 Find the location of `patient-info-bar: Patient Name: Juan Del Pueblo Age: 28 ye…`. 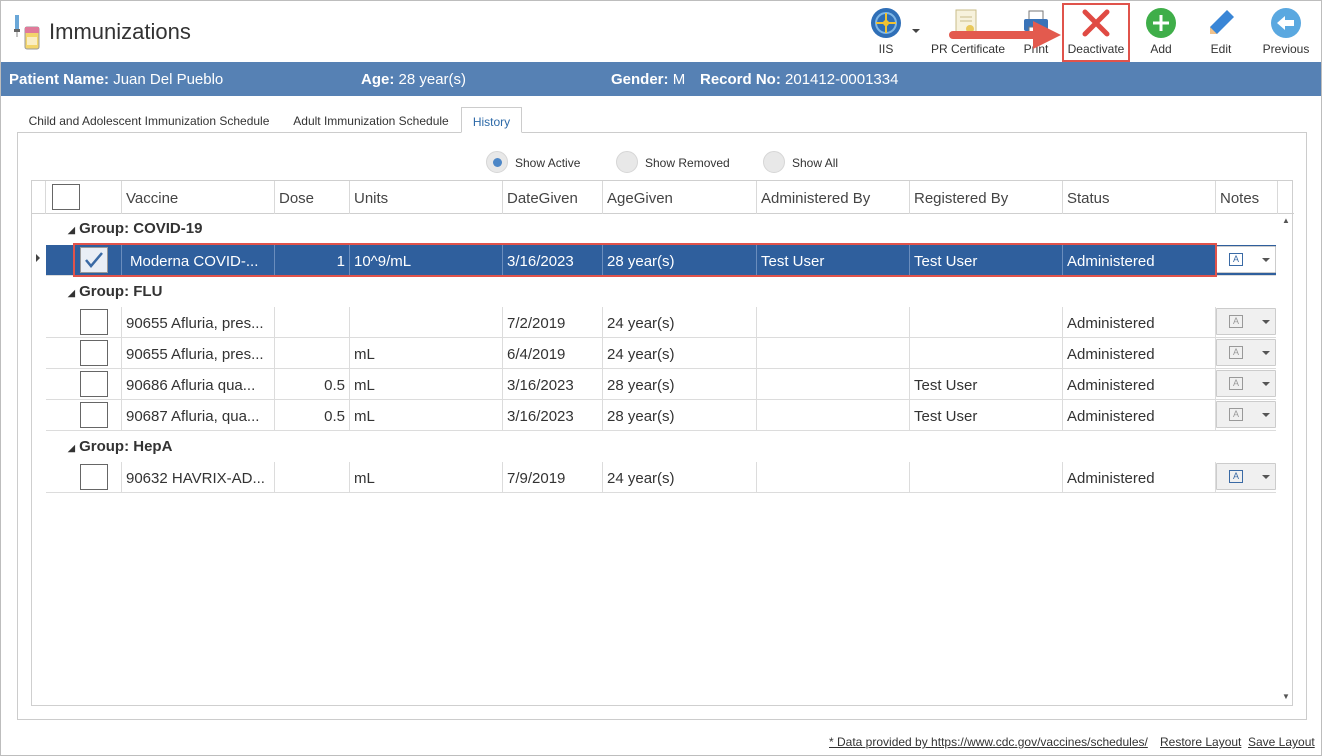

patient-info-bar: Patient Name: Juan Del Pueblo Age: 28 ye… is located at coordinates (661, 79).